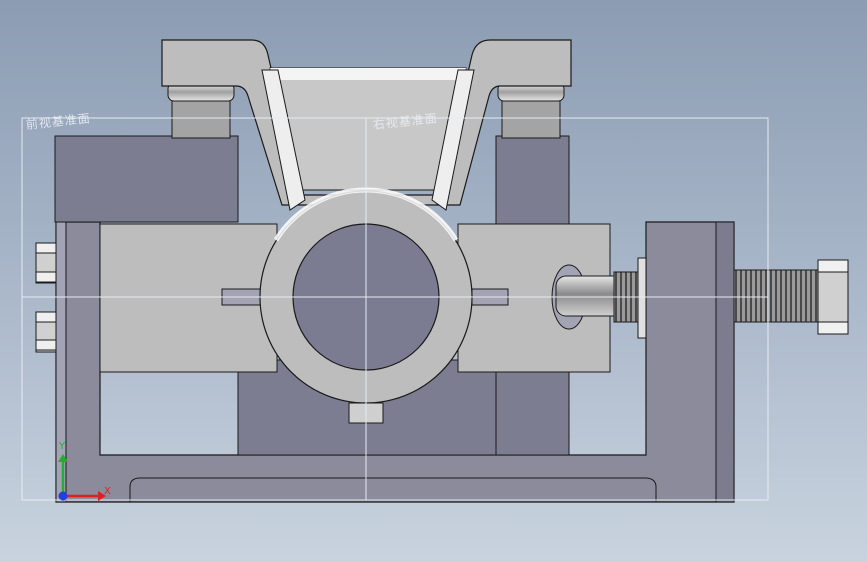 This screenshot has height=562, width=867. I want to click on left-bolt-bottom, so click(46, 332).